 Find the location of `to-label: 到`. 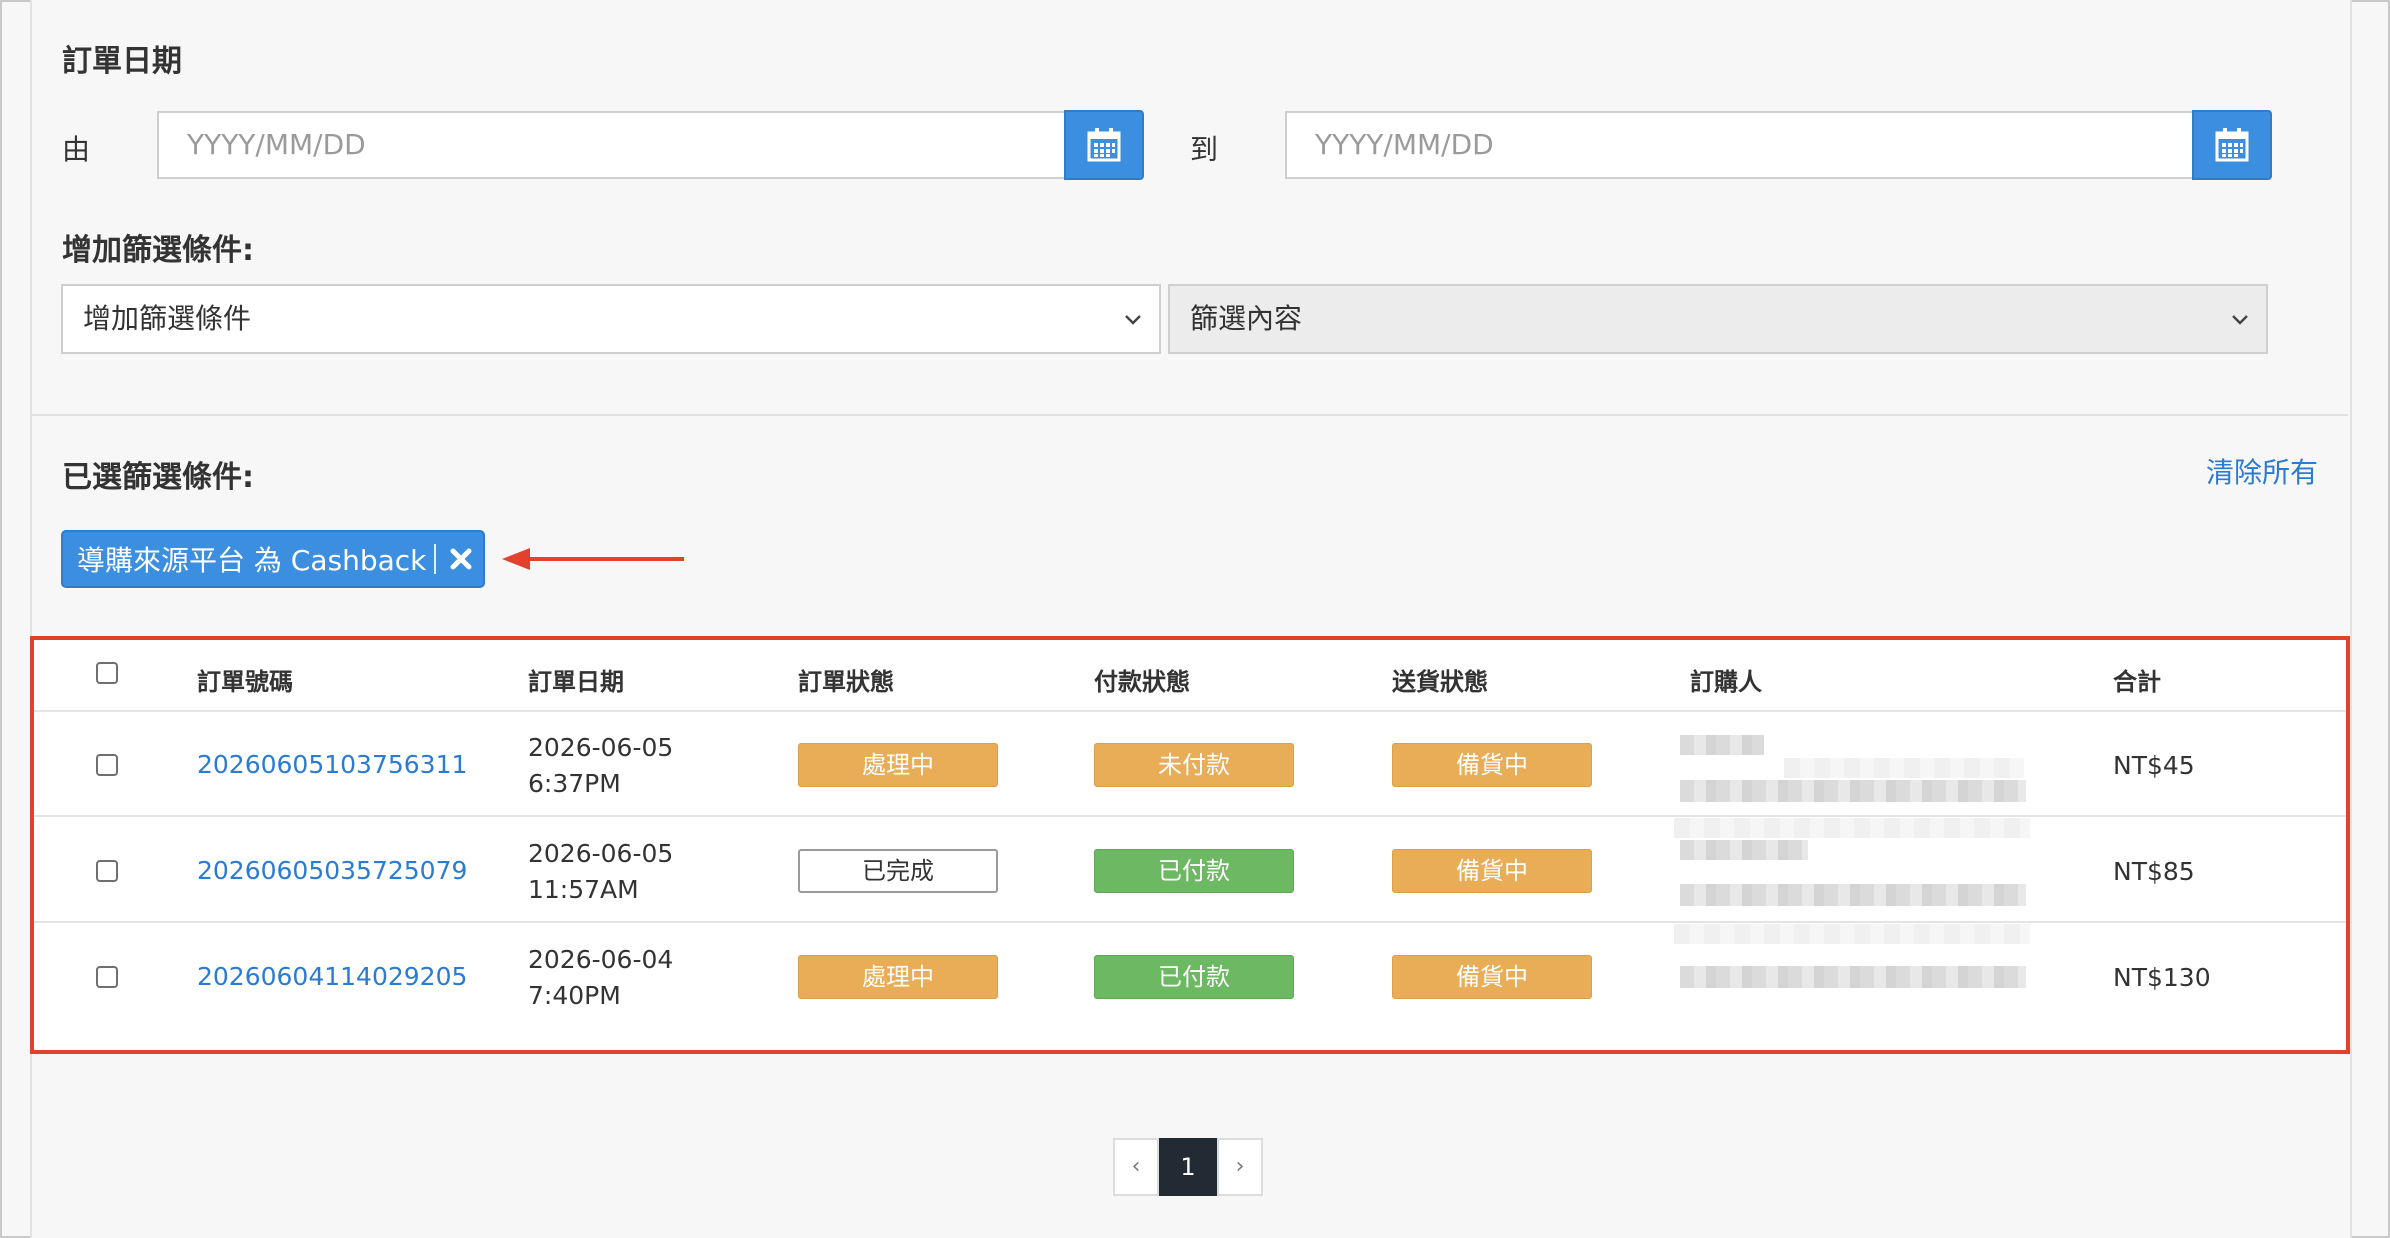

to-label: 到 is located at coordinates (1204, 149).